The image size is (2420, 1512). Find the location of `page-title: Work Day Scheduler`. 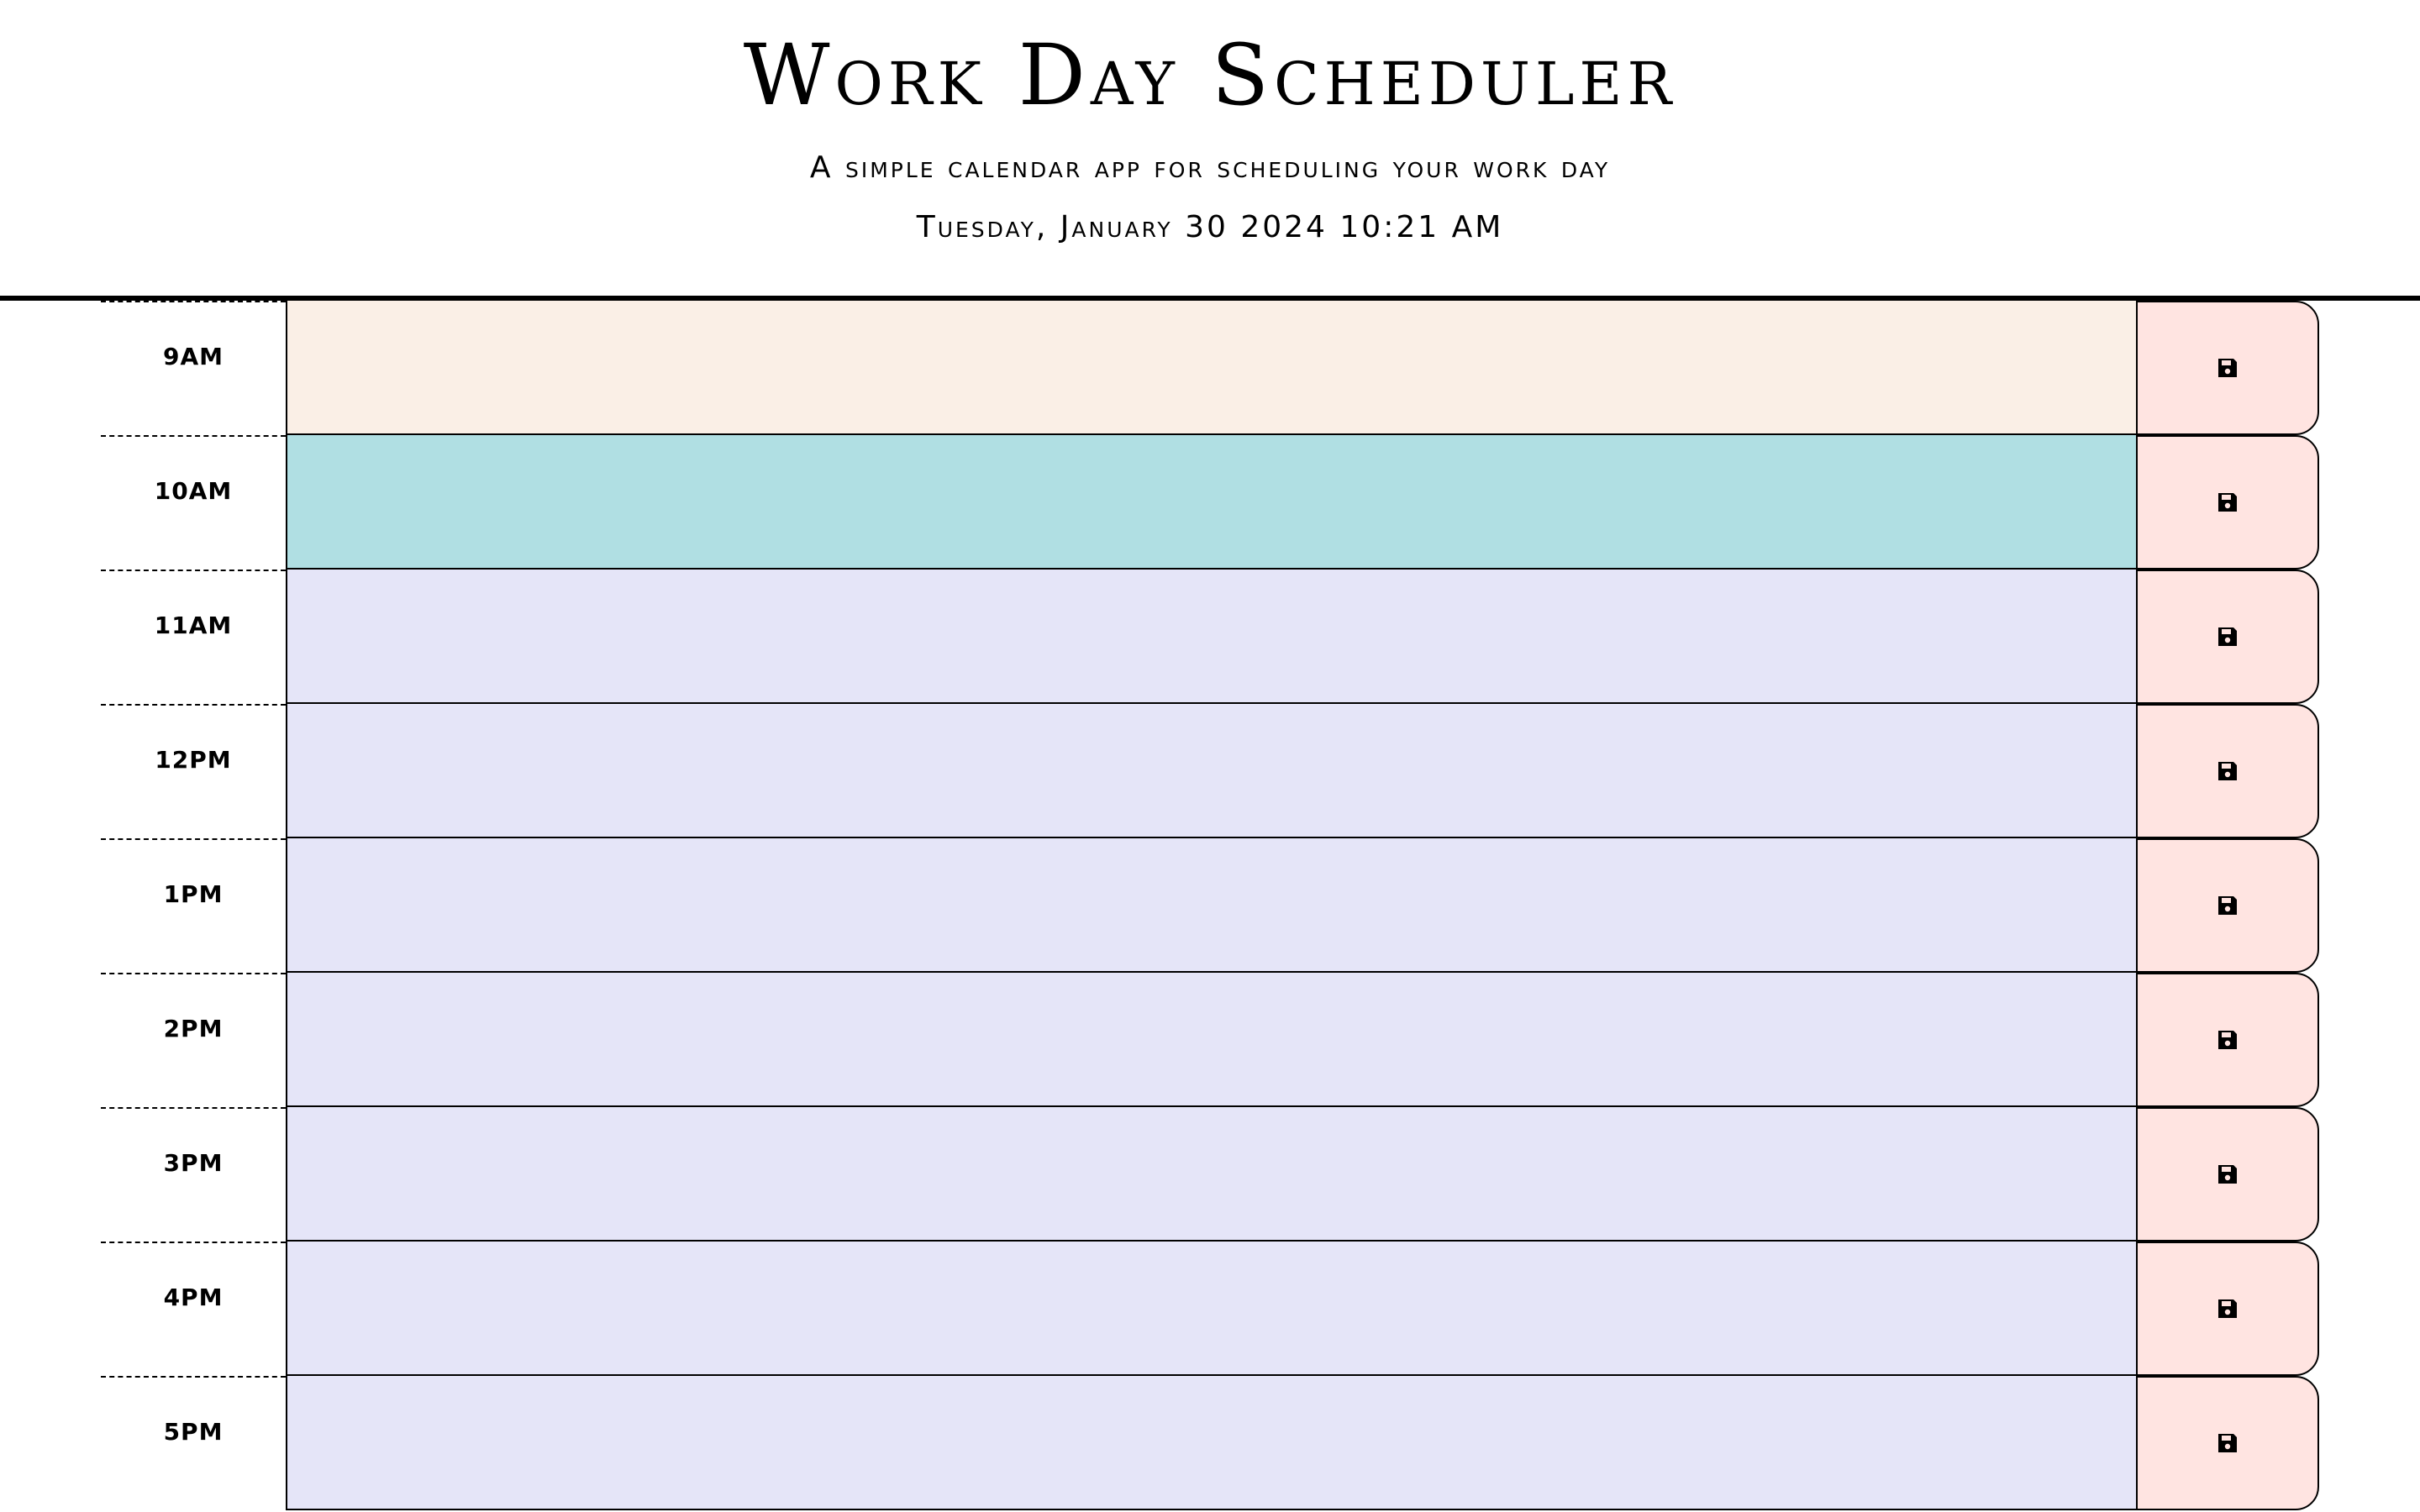

page-title: Work Day Scheduler is located at coordinates (1210, 75).